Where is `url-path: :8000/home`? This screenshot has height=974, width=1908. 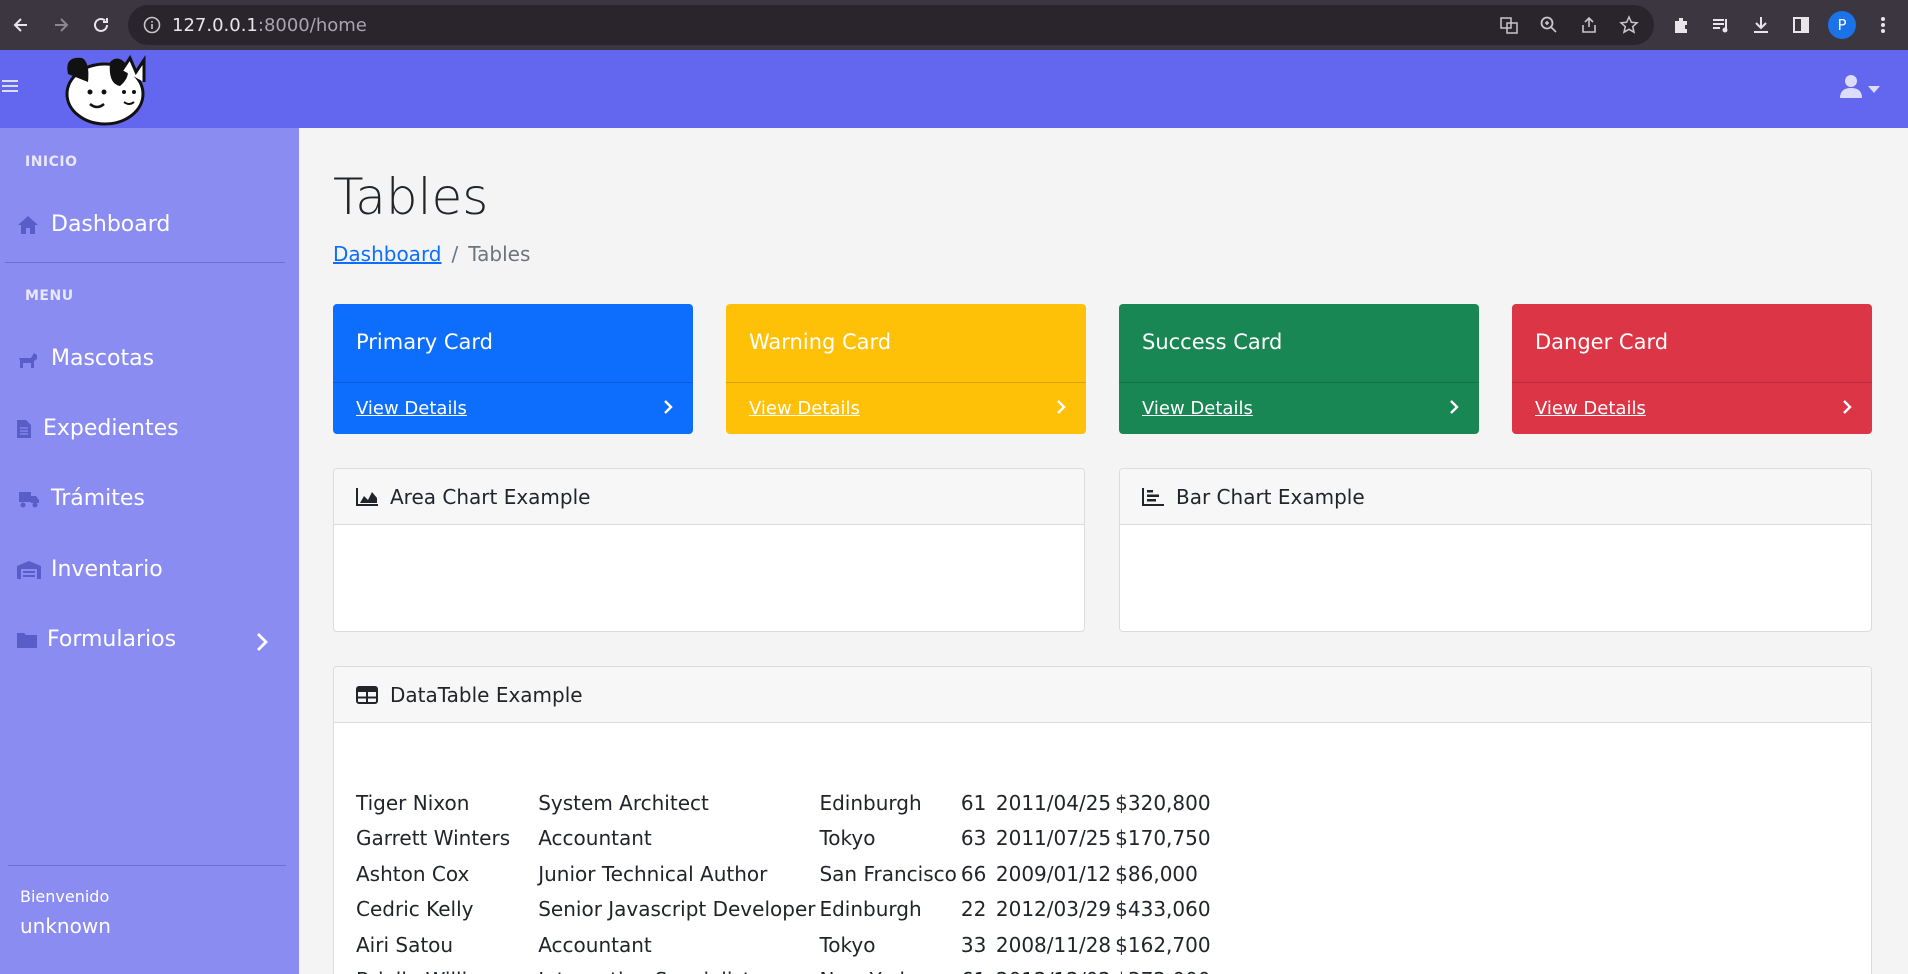 url-path: :8000/home is located at coordinates (312, 25).